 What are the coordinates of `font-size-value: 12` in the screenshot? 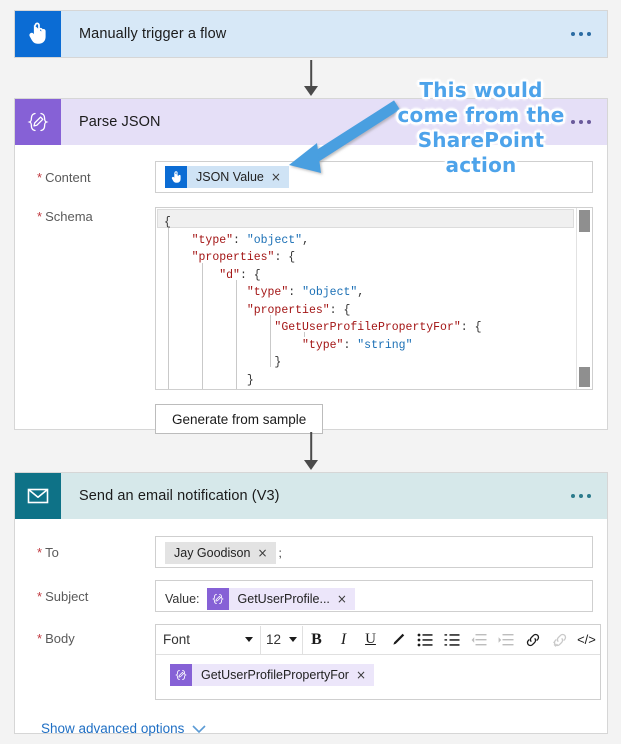 It's located at (274, 639).